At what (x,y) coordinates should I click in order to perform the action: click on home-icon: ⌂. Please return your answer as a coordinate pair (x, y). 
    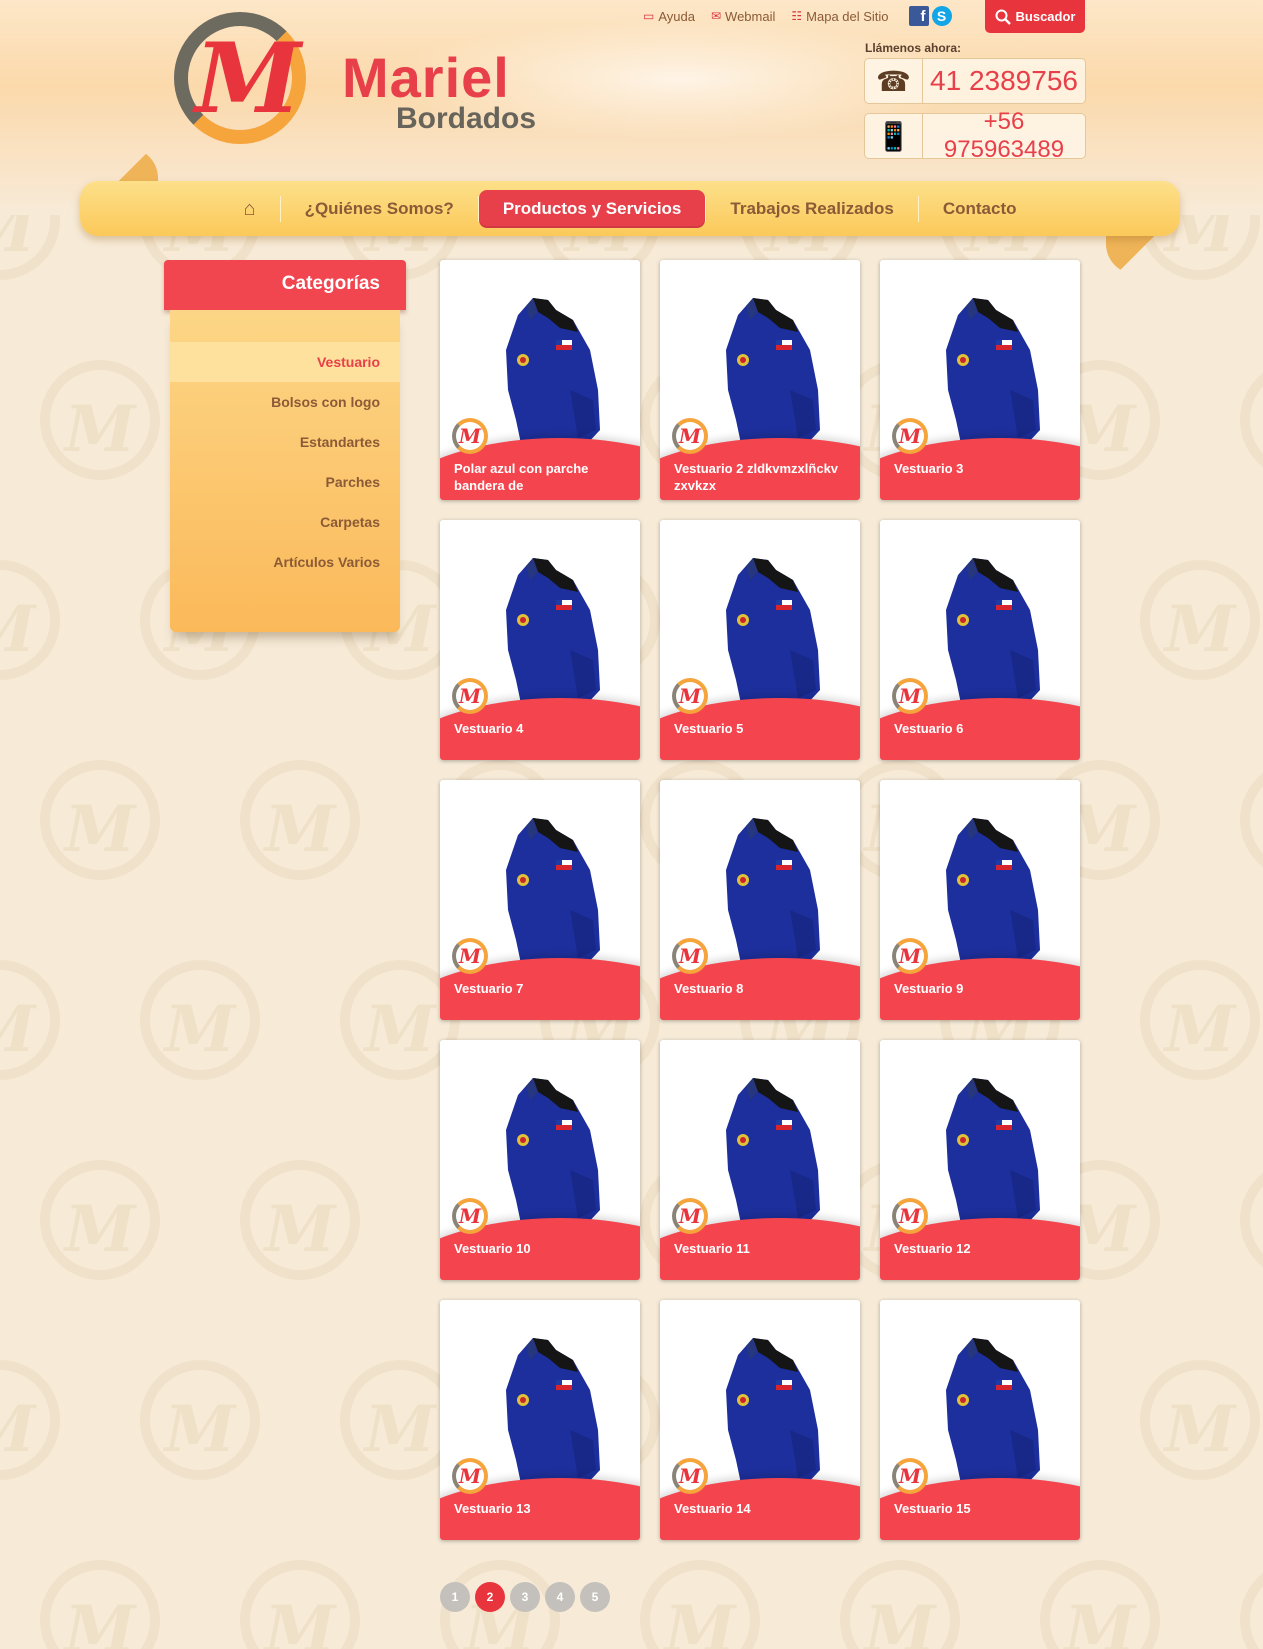
    Looking at the image, I should click on (249, 208).